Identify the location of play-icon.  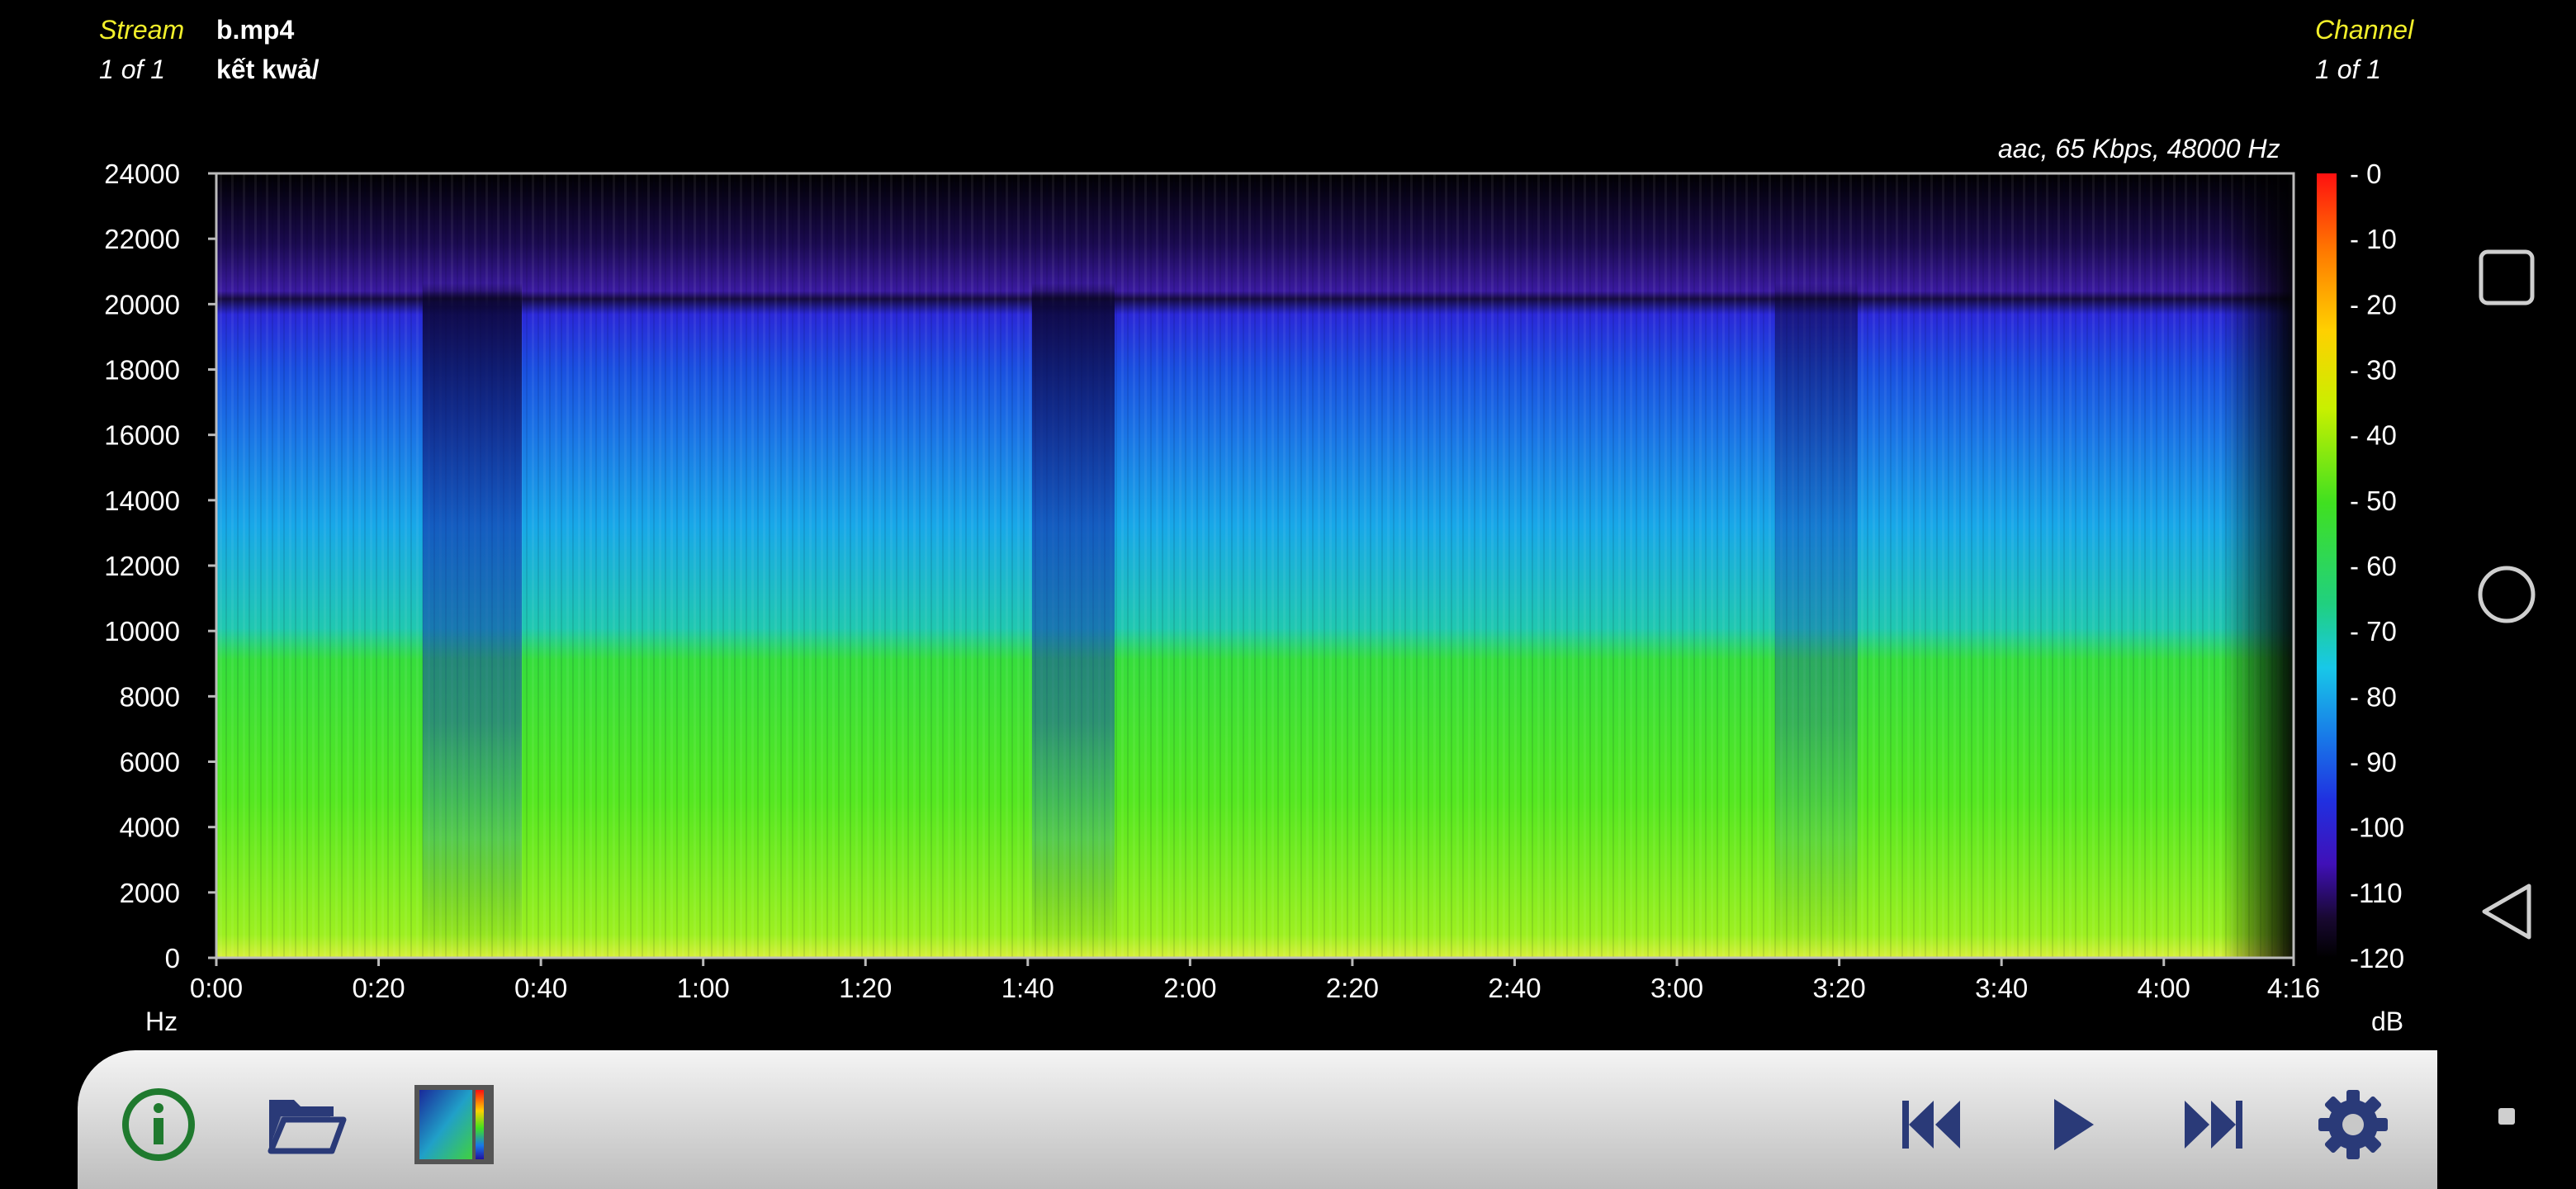
(2074, 1124).